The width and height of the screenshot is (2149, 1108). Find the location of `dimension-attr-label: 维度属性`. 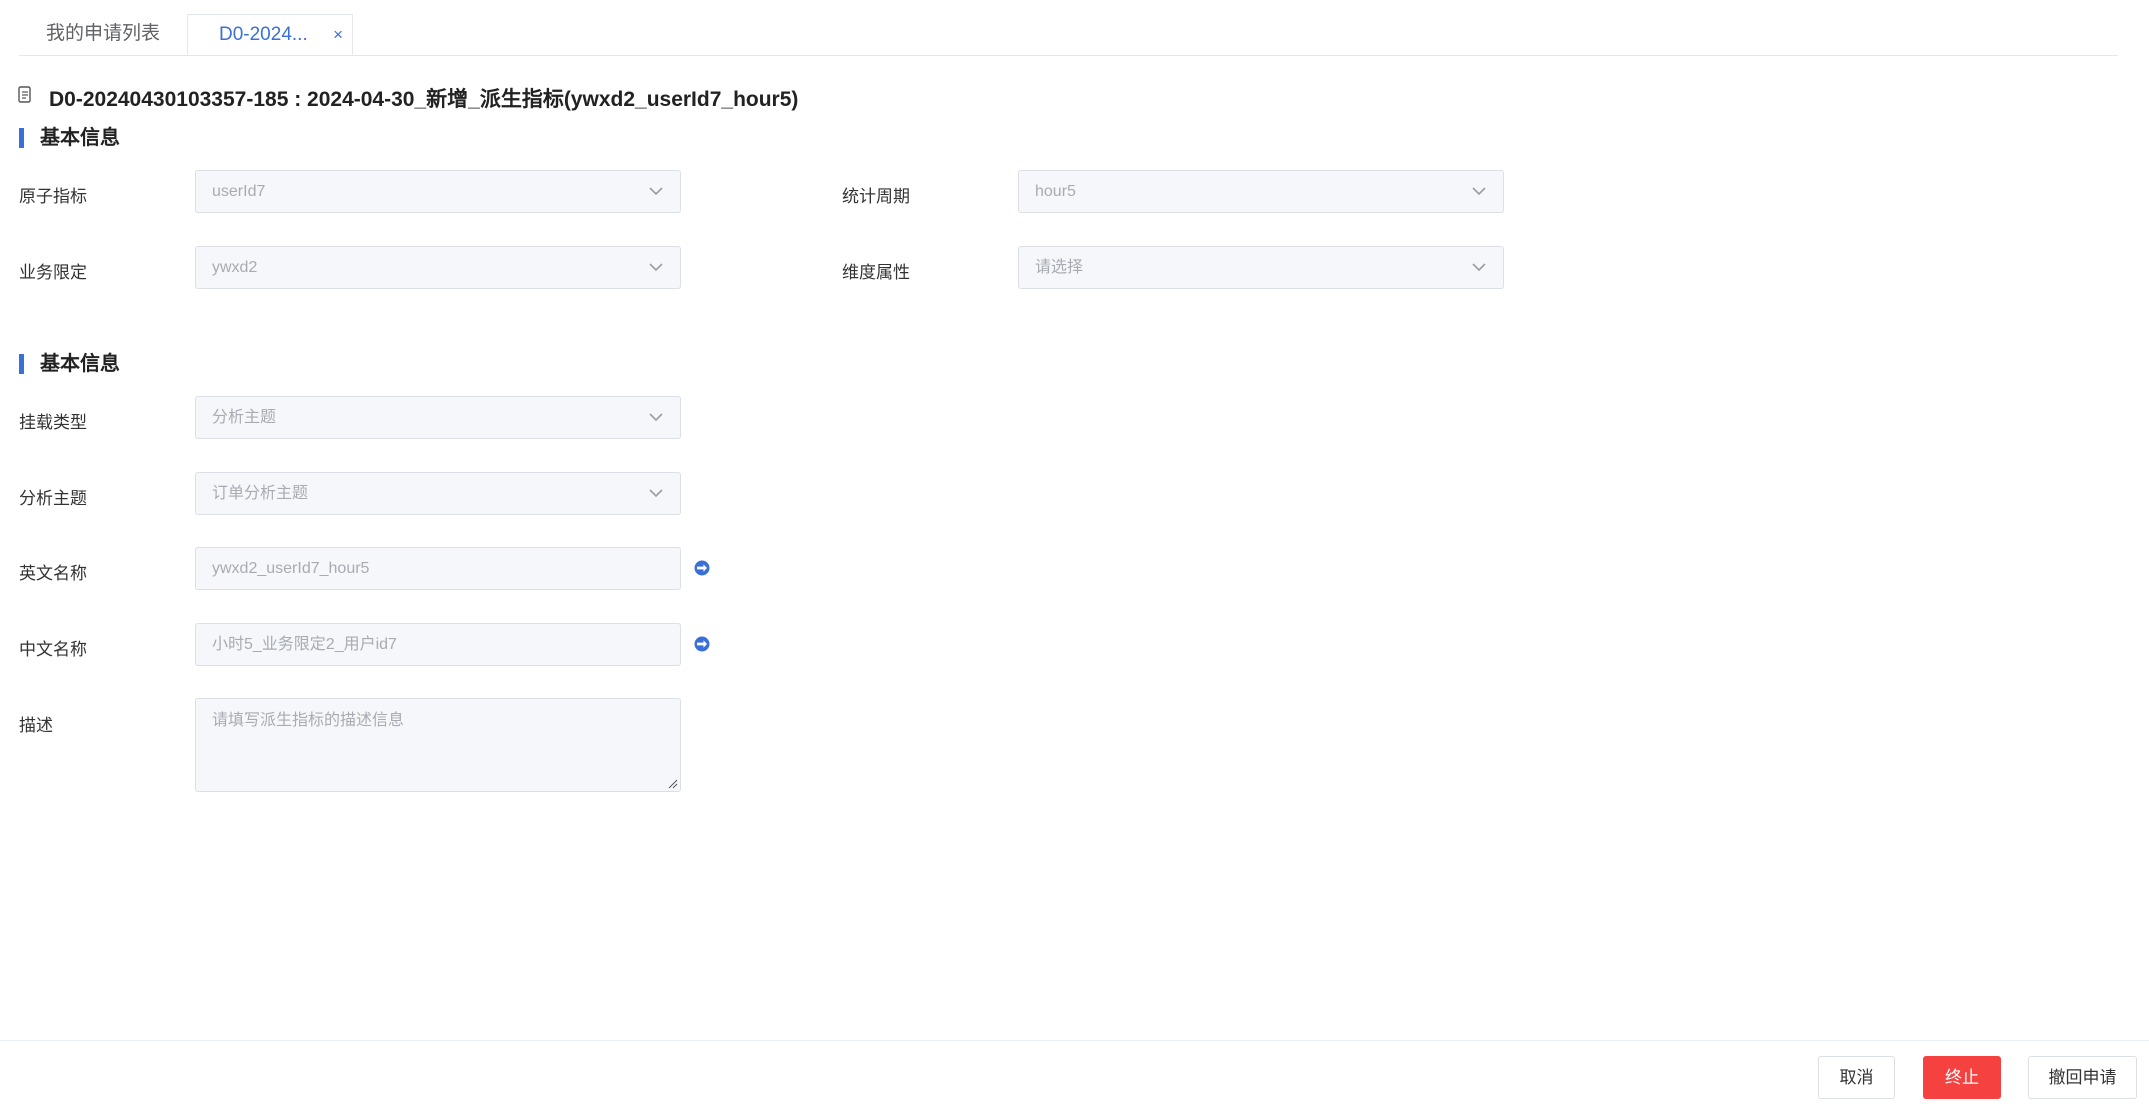

dimension-attr-label: 维度属性 is located at coordinates (876, 272).